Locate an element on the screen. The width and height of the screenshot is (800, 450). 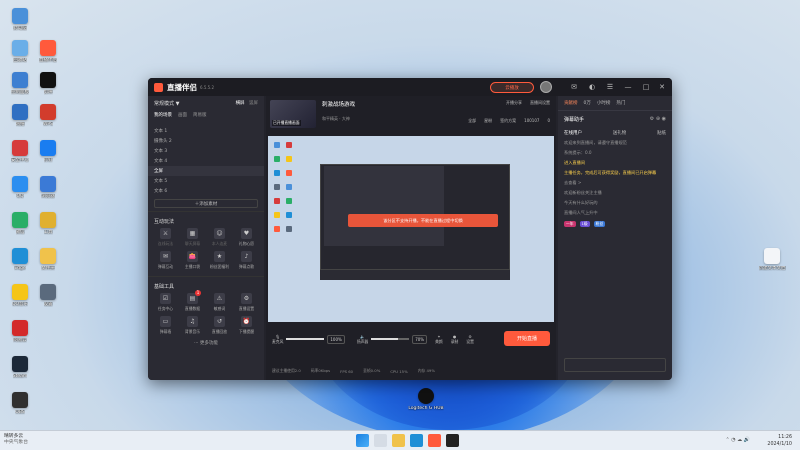
interactive-tool: ★ 粉丝团福利 is located at coordinates (219, 260).